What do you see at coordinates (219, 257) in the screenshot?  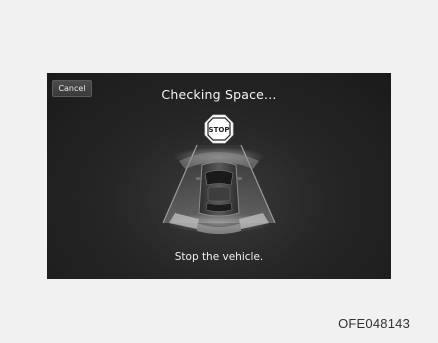 I see `instruction-message: Stop the vehicle.` at bounding box center [219, 257].